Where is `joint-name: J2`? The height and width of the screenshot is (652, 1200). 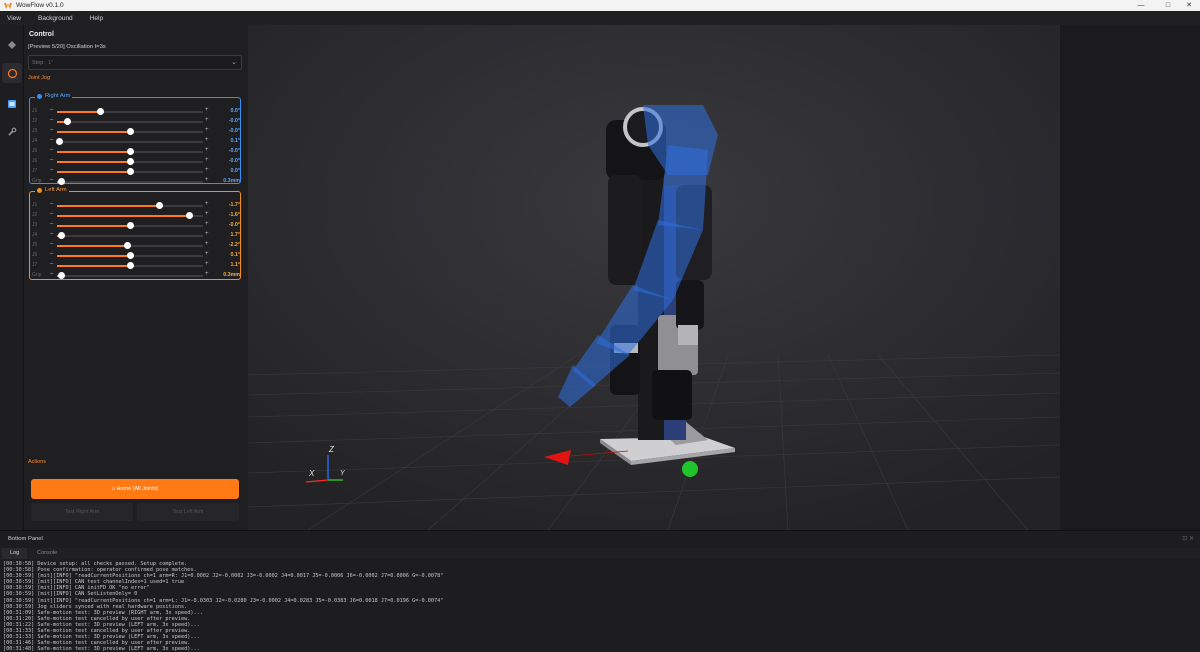
joint-name: J2 is located at coordinates (35, 215).